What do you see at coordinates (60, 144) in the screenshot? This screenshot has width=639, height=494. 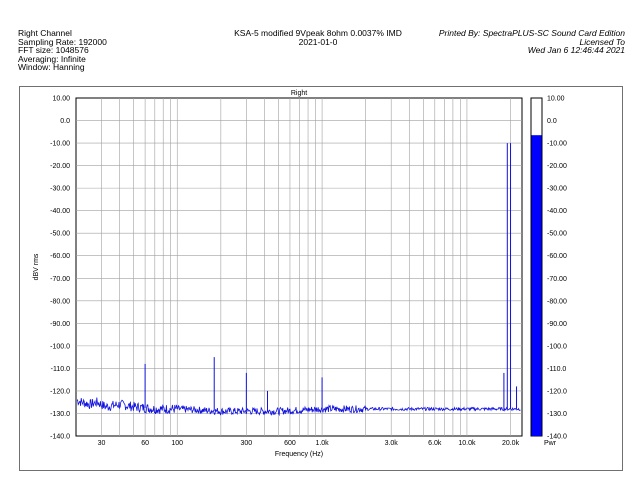 I see `y-tick-label: -10.00` at bounding box center [60, 144].